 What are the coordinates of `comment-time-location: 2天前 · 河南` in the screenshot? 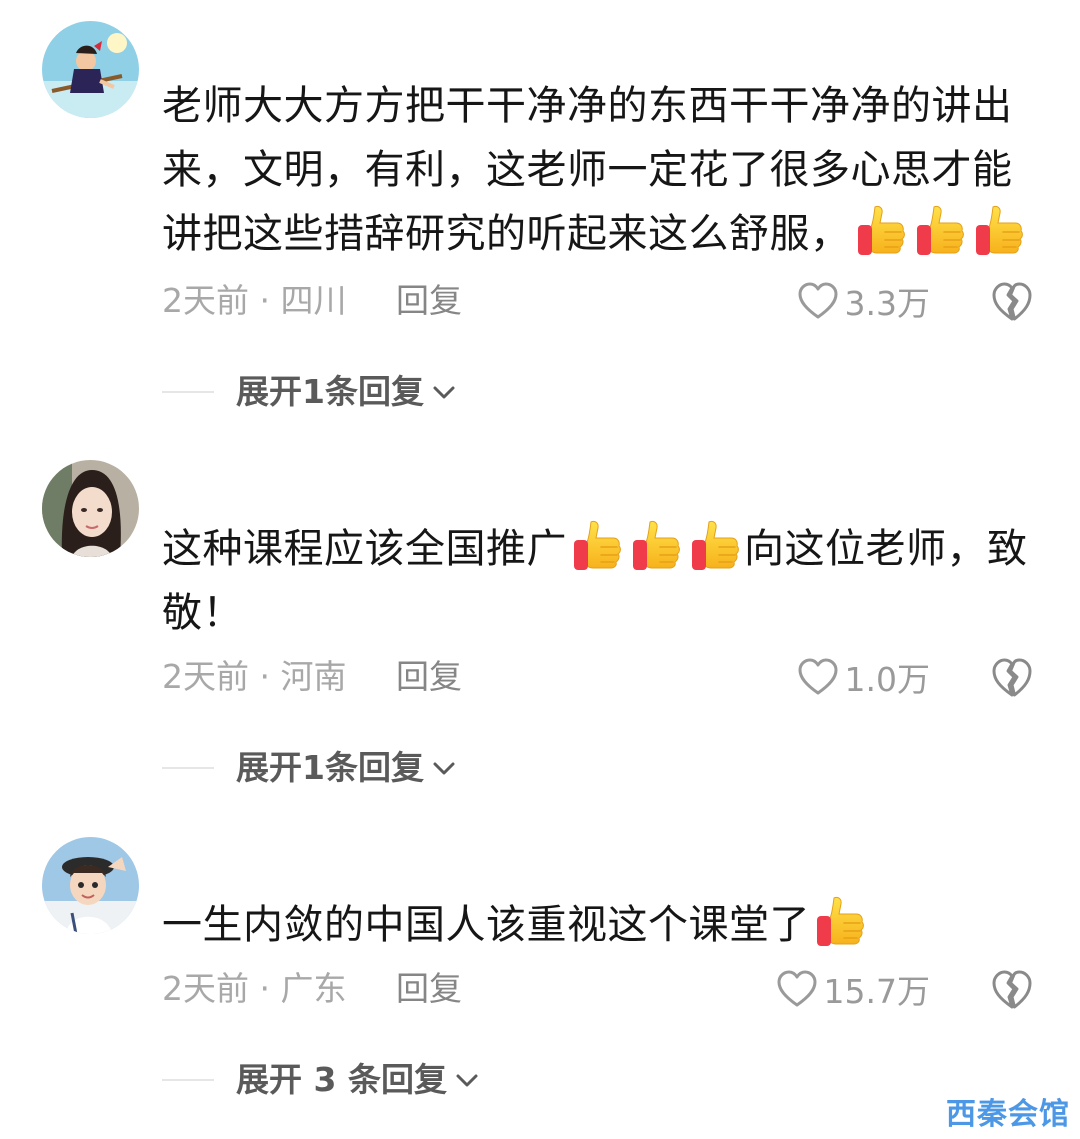 It's located at (254, 676).